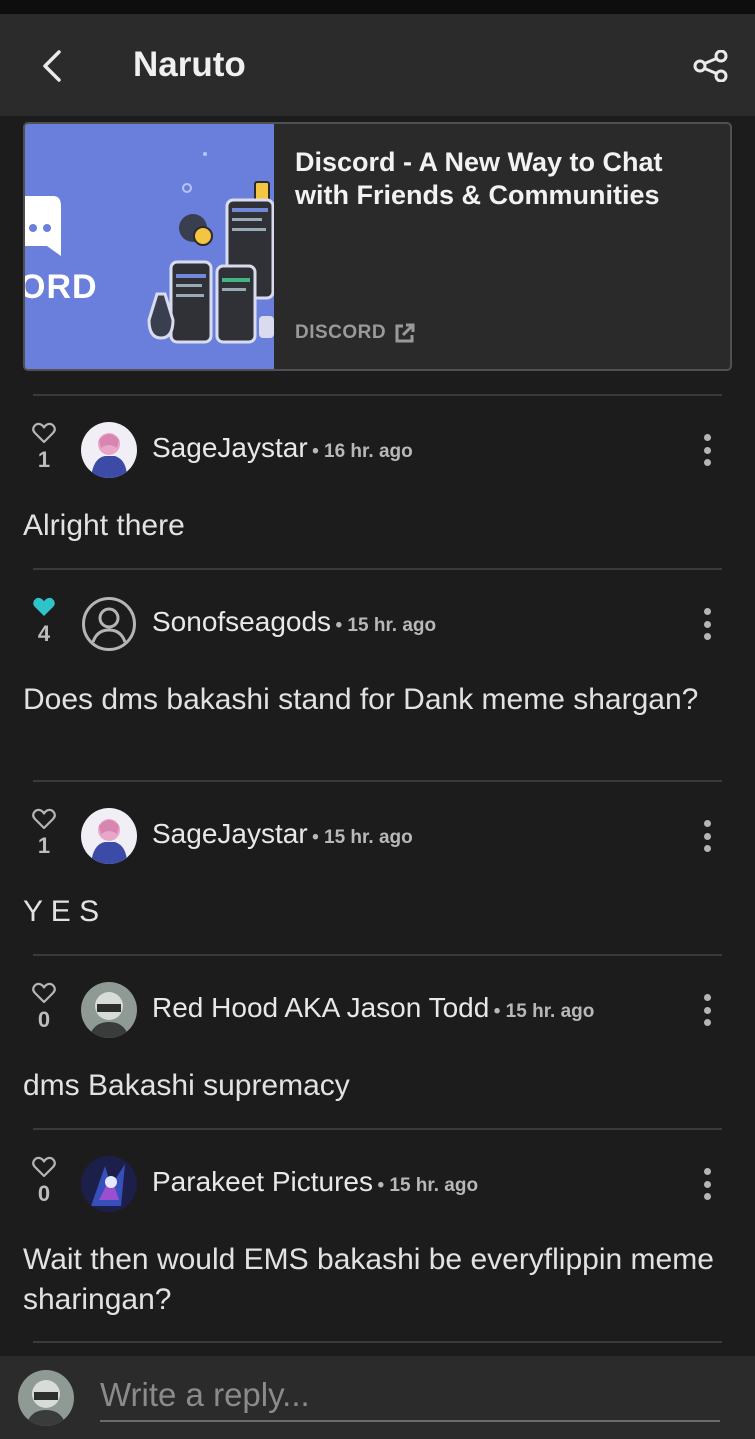 Image resolution: width=755 pixels, height=1439 pixels. I want to click on timestamp: • 16 hr. ago, so click(362, 451).